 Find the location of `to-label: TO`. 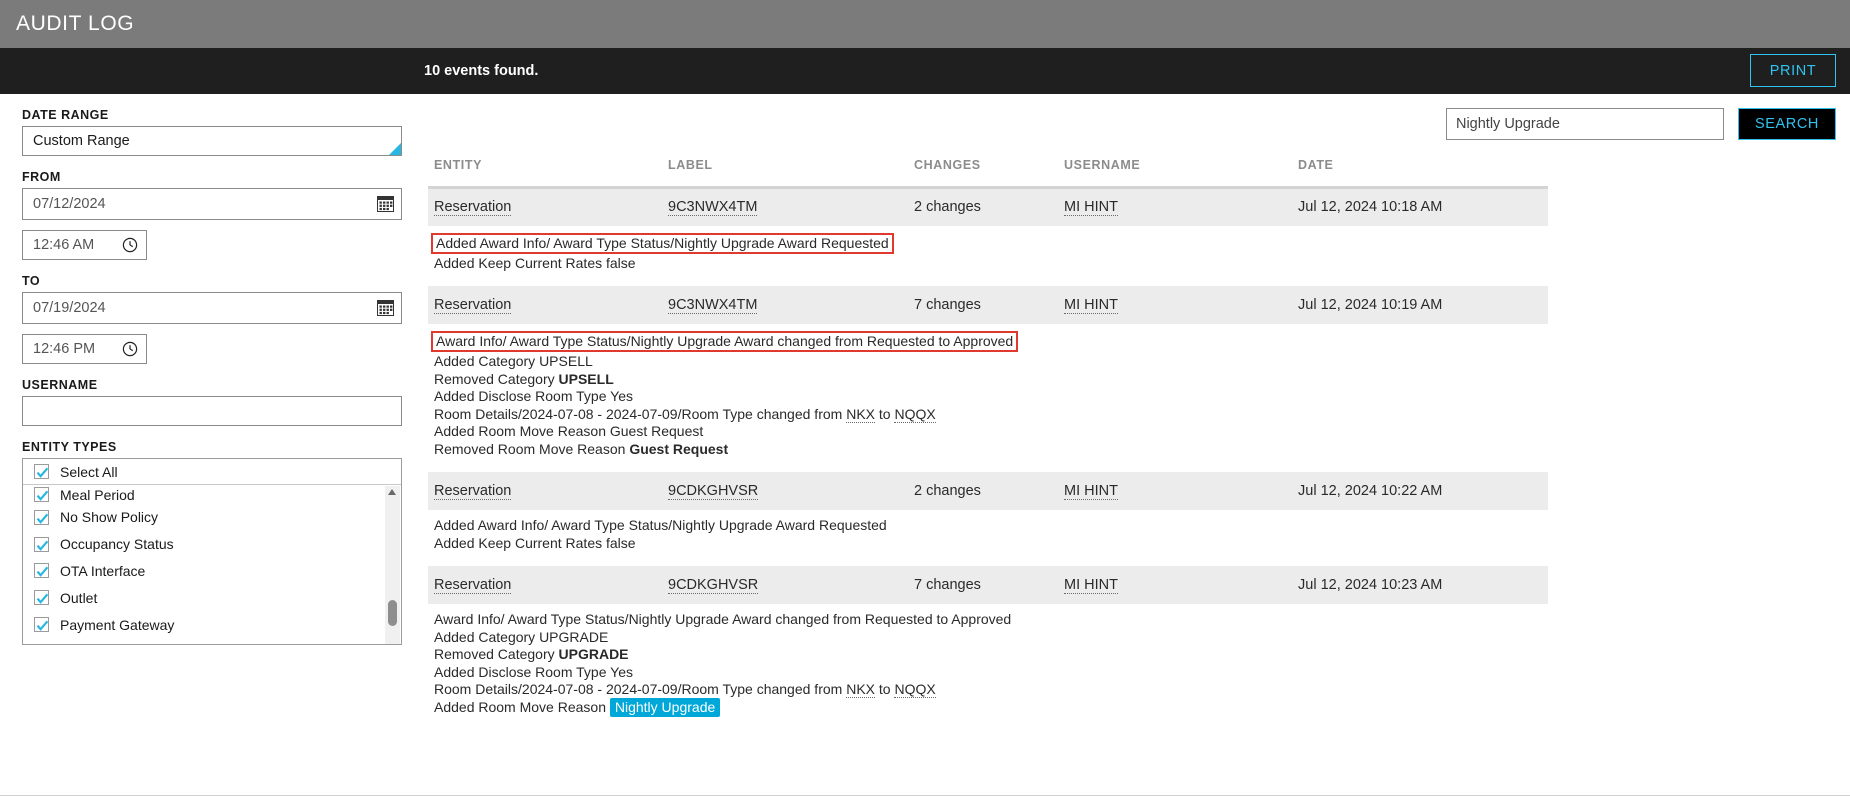

to-label: TO is located at coordinates (31, 281).